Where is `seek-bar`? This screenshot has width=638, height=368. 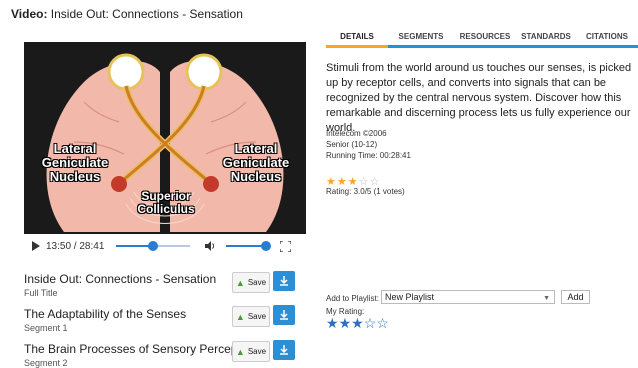 seek-bar is located at coordinates (153, 246).